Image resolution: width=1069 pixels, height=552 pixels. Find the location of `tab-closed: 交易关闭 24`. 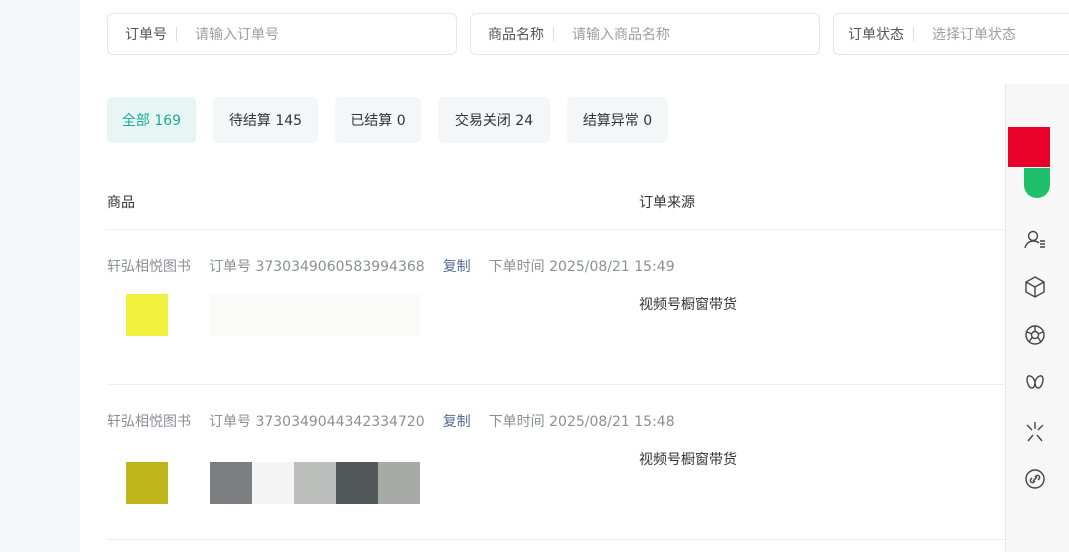

tab-closed: 交易关闭 24 is located at coordinates (494, 120).